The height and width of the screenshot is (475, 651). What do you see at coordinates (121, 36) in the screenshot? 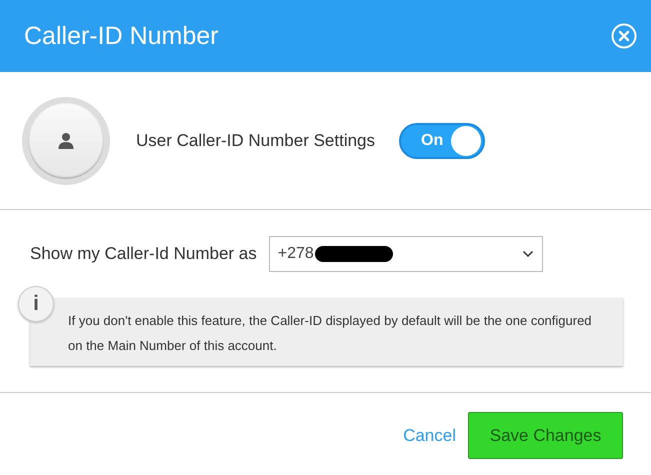
I see `dialog-title: Caller-ID Number` at bounding box center [121, 36].